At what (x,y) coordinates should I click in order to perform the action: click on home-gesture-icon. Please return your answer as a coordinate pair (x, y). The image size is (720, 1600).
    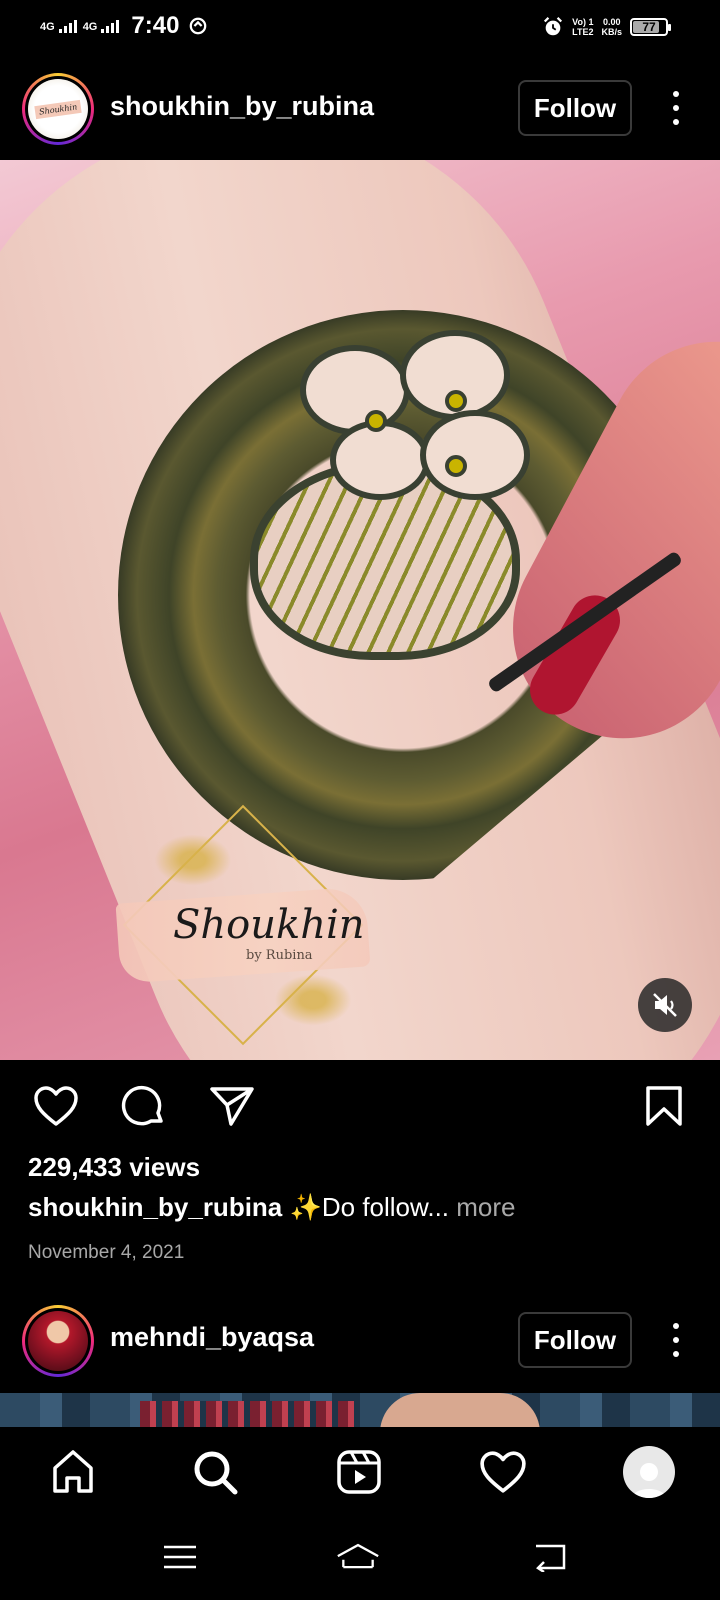
    Looking at the image, I should click on (358, 1556).